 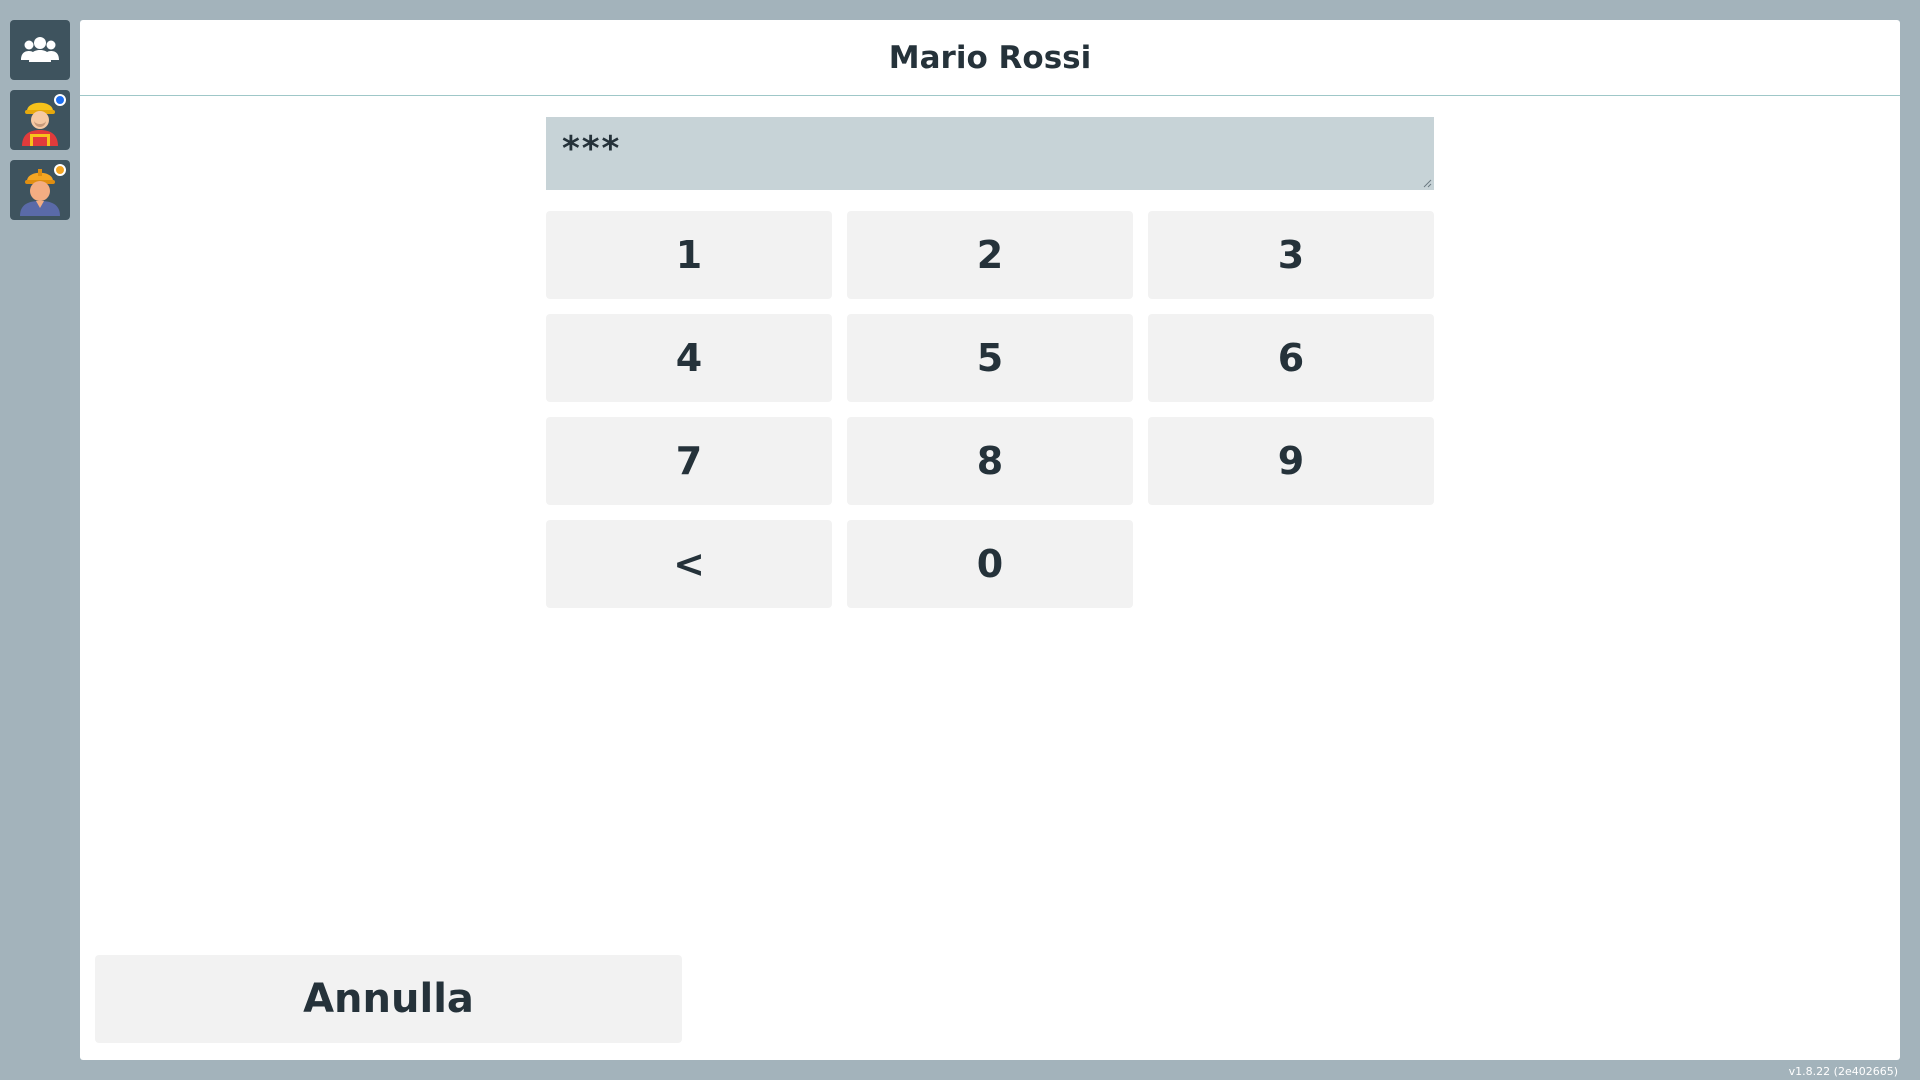 I want to click on key-0: 0, so click(x=990, y=564).